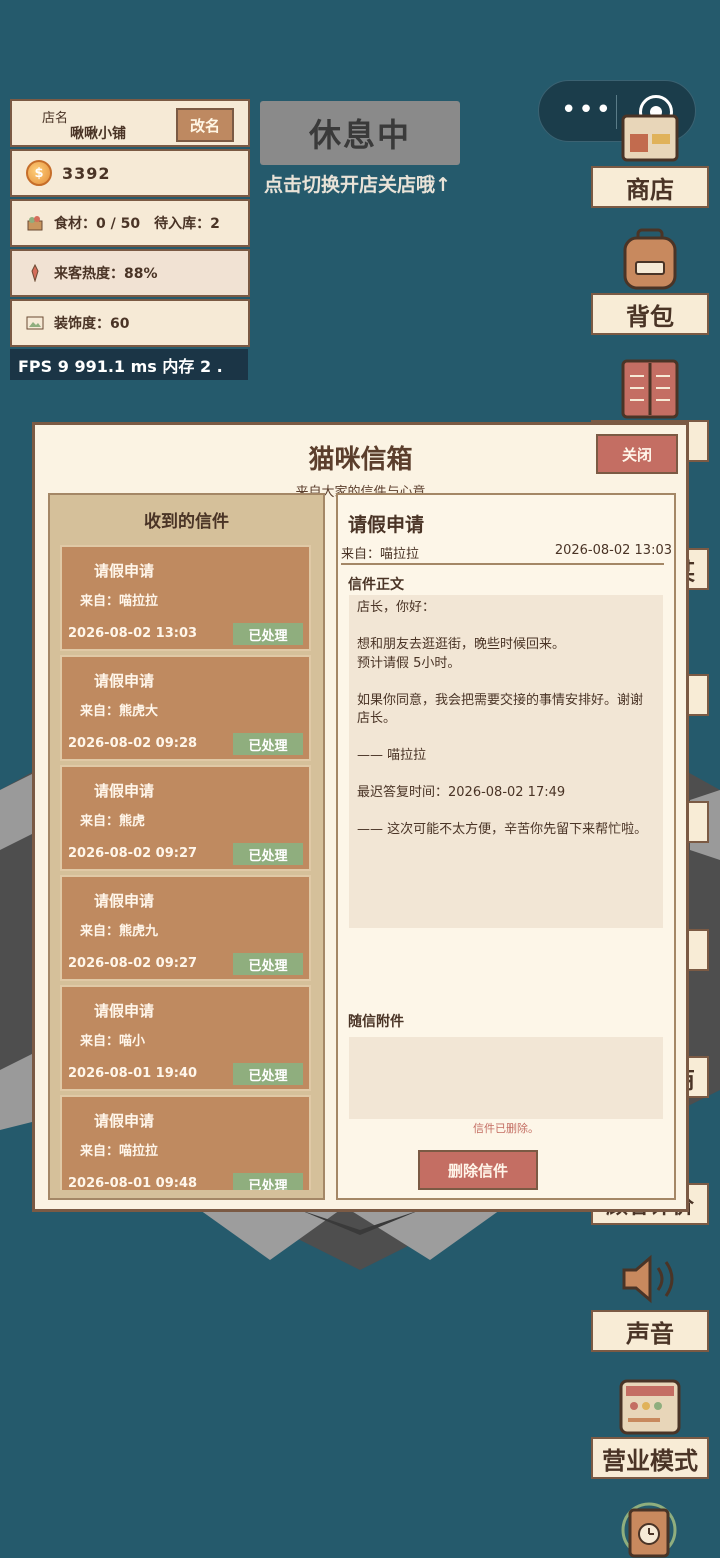 The image size is (720, 1558). Describe the element at coordinates (185, 1142) in the screenshot. I see `letter-list-item: 请假申请来自：喵拉拉 2026-08-01 09:48 已处理` at that location.